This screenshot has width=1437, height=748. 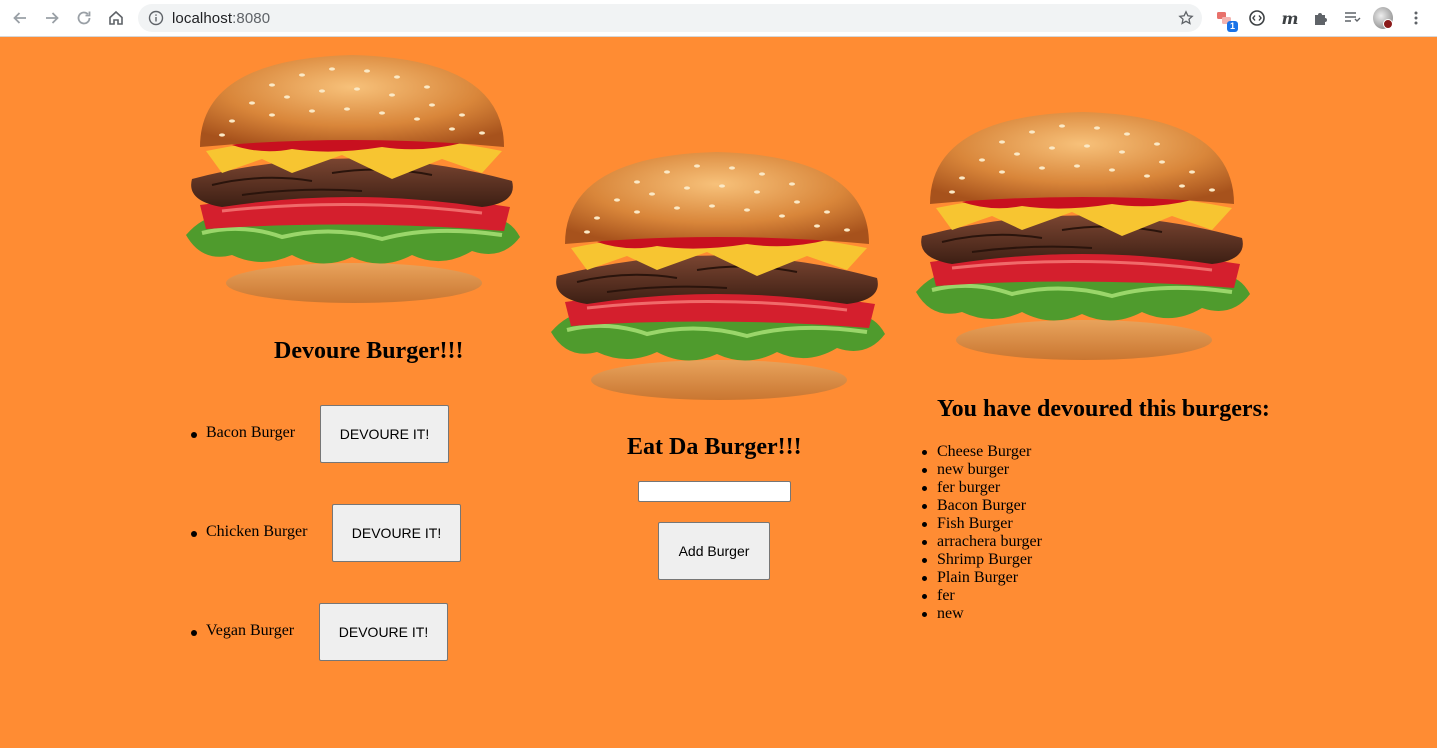 What do you see at coordinates (981, 452) in the screenshot?
I see `list-item: Cheese Burger` at bounding box center [981, 452].